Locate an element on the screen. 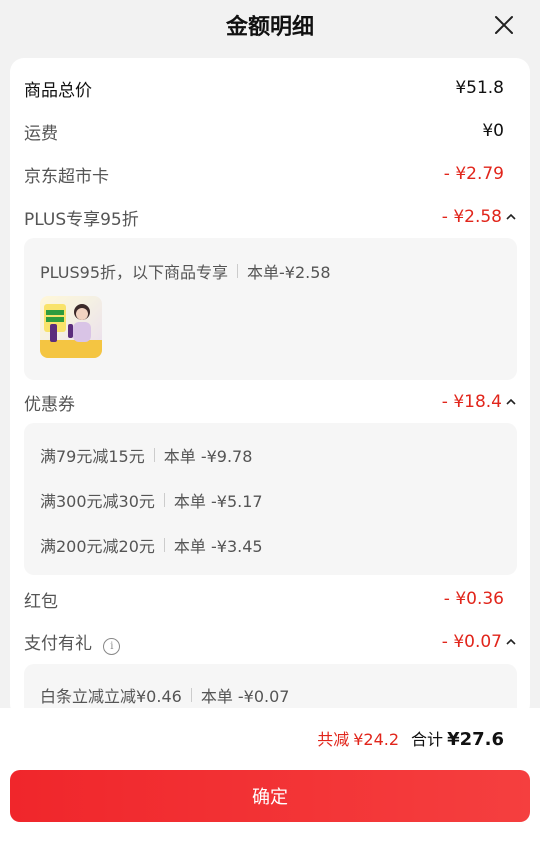 The height and width of the screenshot is (852, 540). coupon-rule: 满300元减30元 is located at coordinates (97, 501).